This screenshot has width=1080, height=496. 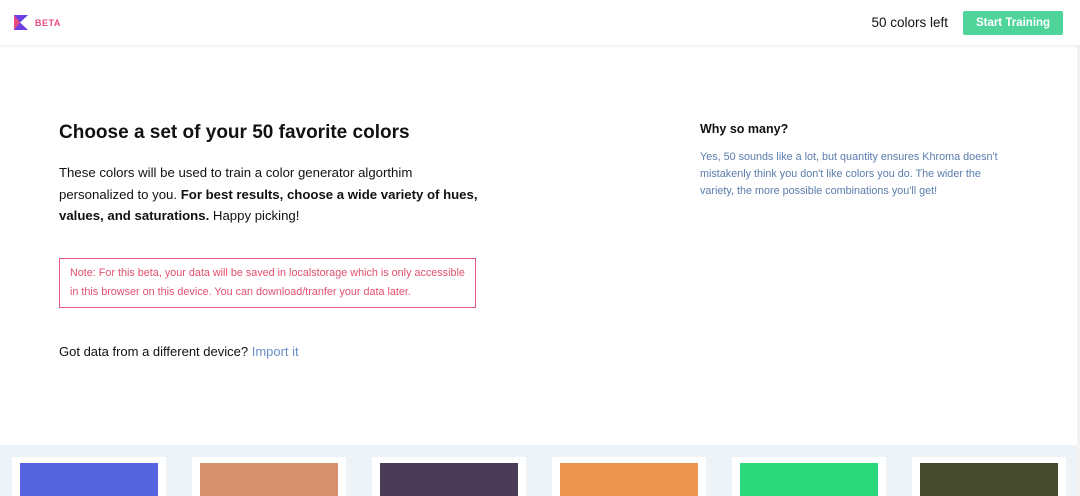 What do you see at coordinates (744, 129) in the screenshot?
I see `why-title: Why so many?` at bounding box center [744, 129].